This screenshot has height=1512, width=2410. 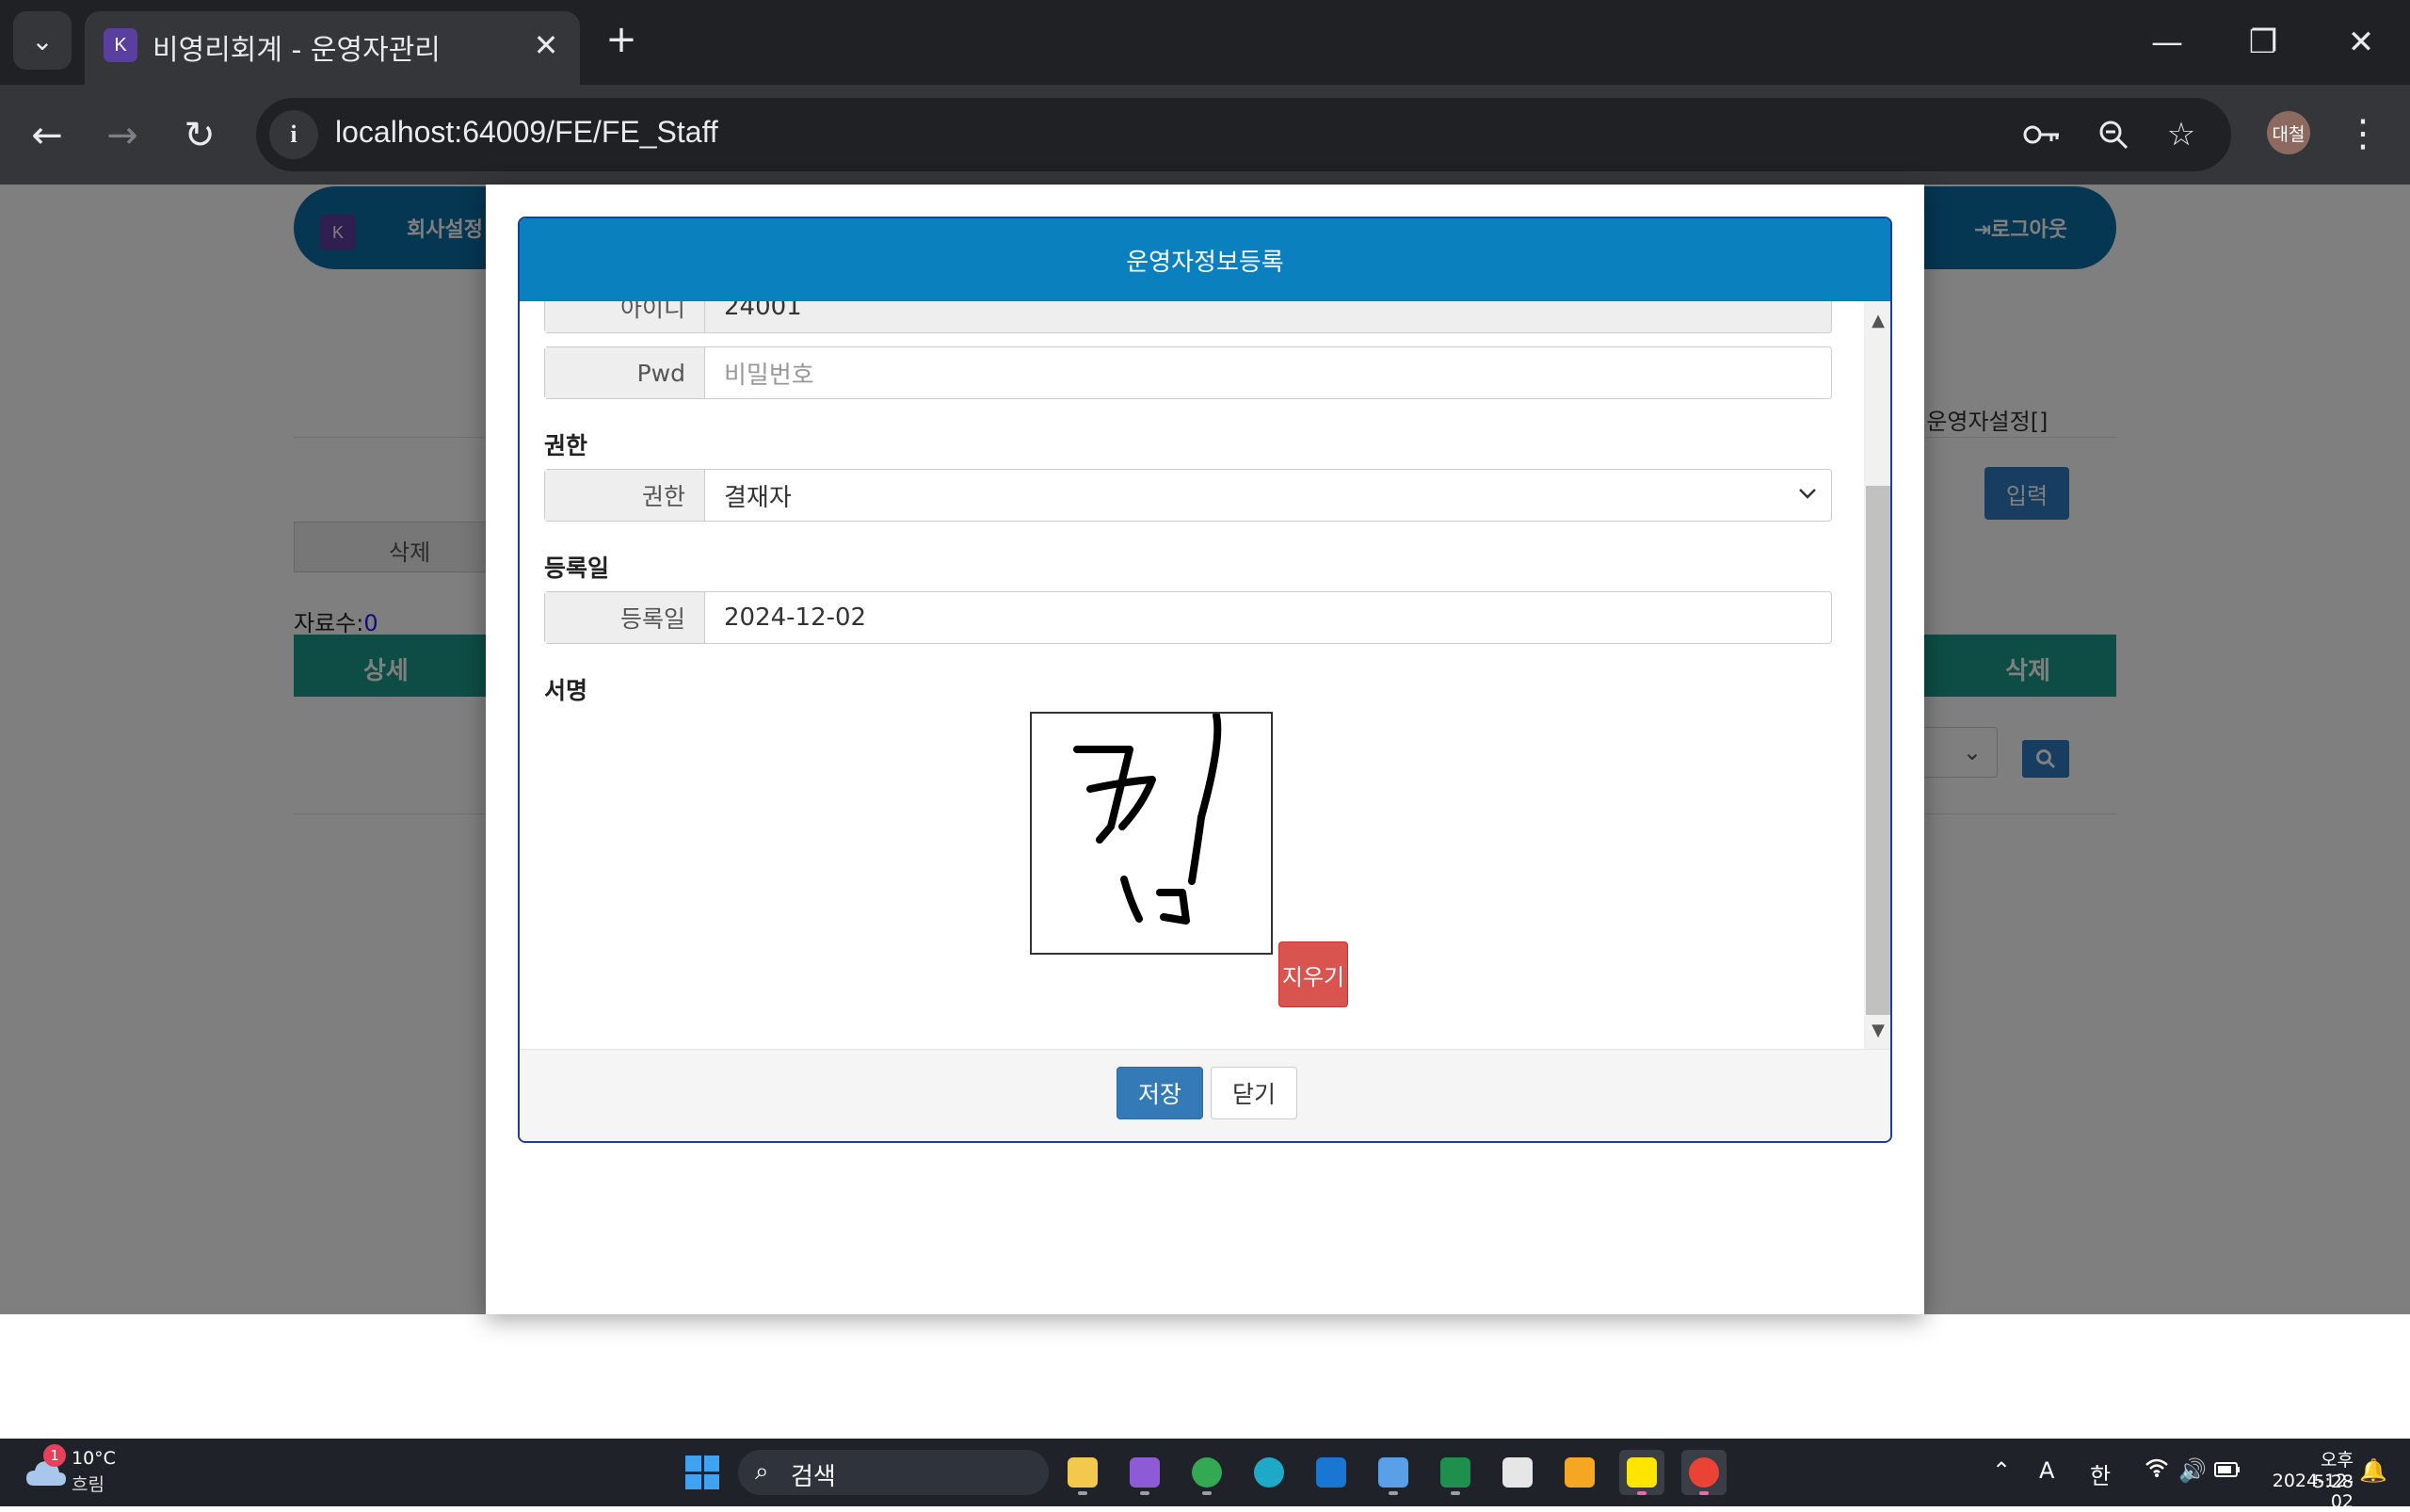 I want to click on address-bar: i localhost:64009/FE/FE_Staff ☆, so click(x=1243, y=134).